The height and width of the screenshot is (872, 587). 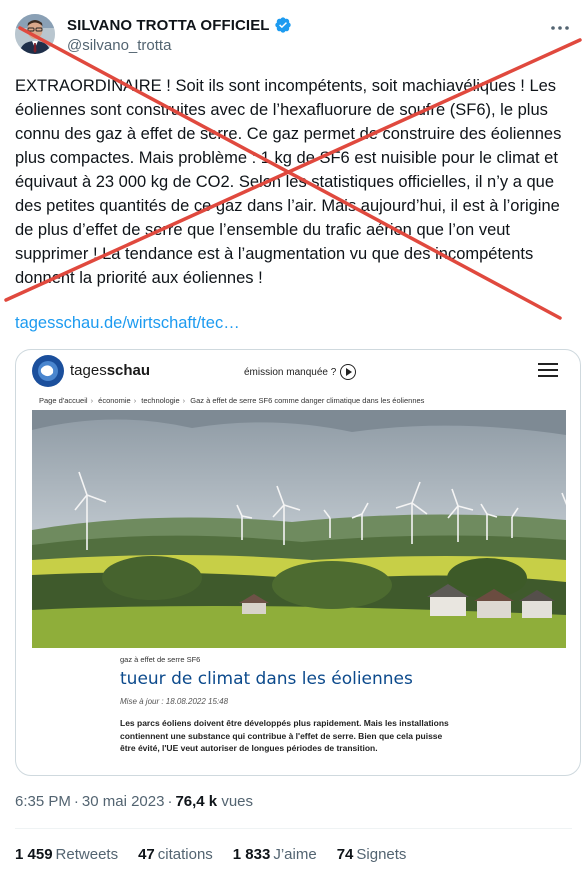 I want to click on tweet-time: 6:35 PM, so click(x=43, y=801).